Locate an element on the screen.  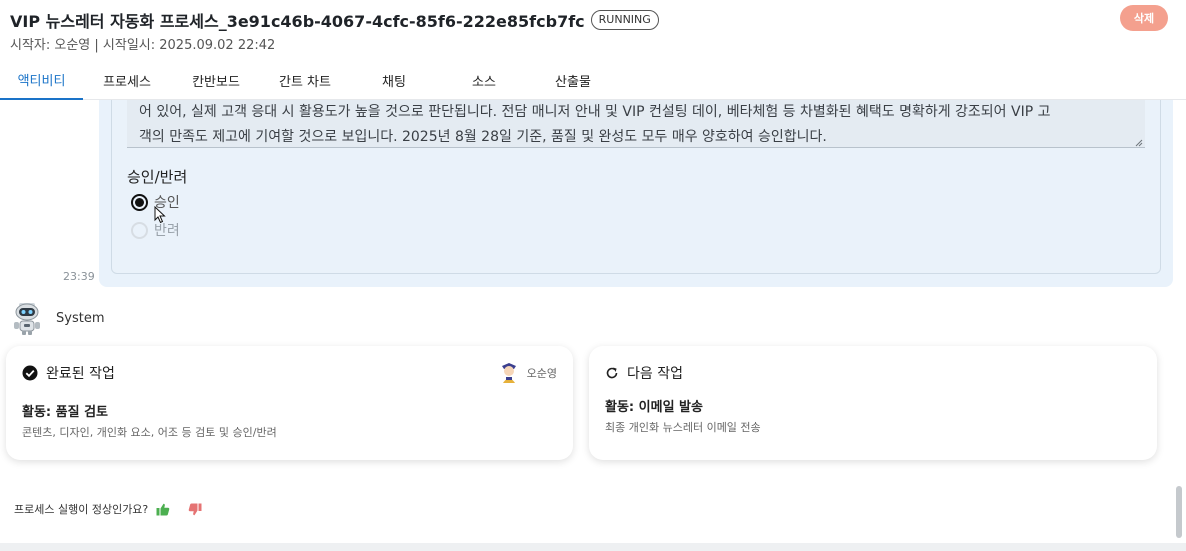
delete-button: 삭제 is located at coordinates (1144, 18).